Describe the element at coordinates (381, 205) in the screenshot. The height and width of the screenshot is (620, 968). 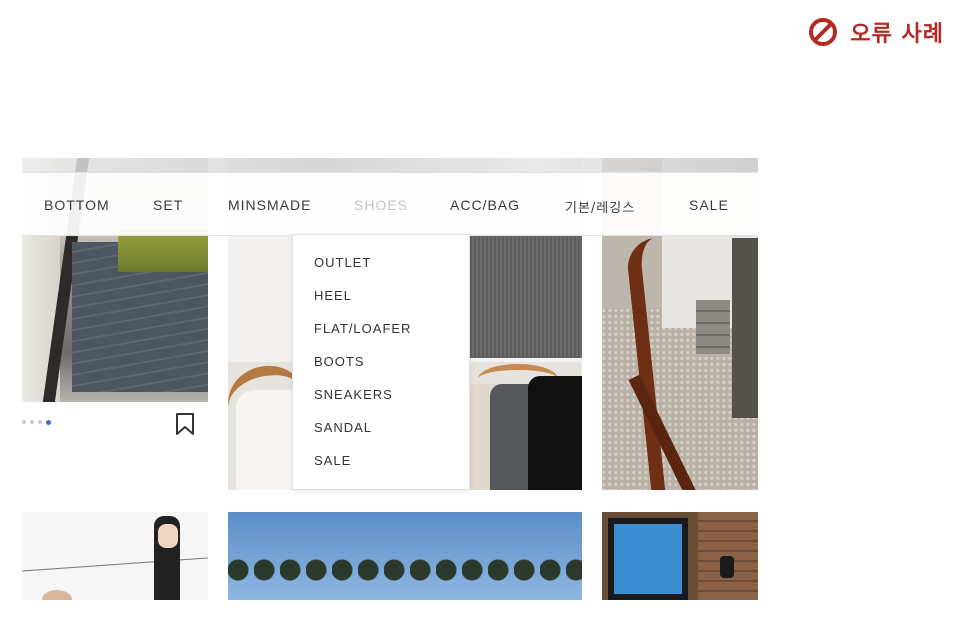
I see `nav-item-shoes: SHOES` at that location.